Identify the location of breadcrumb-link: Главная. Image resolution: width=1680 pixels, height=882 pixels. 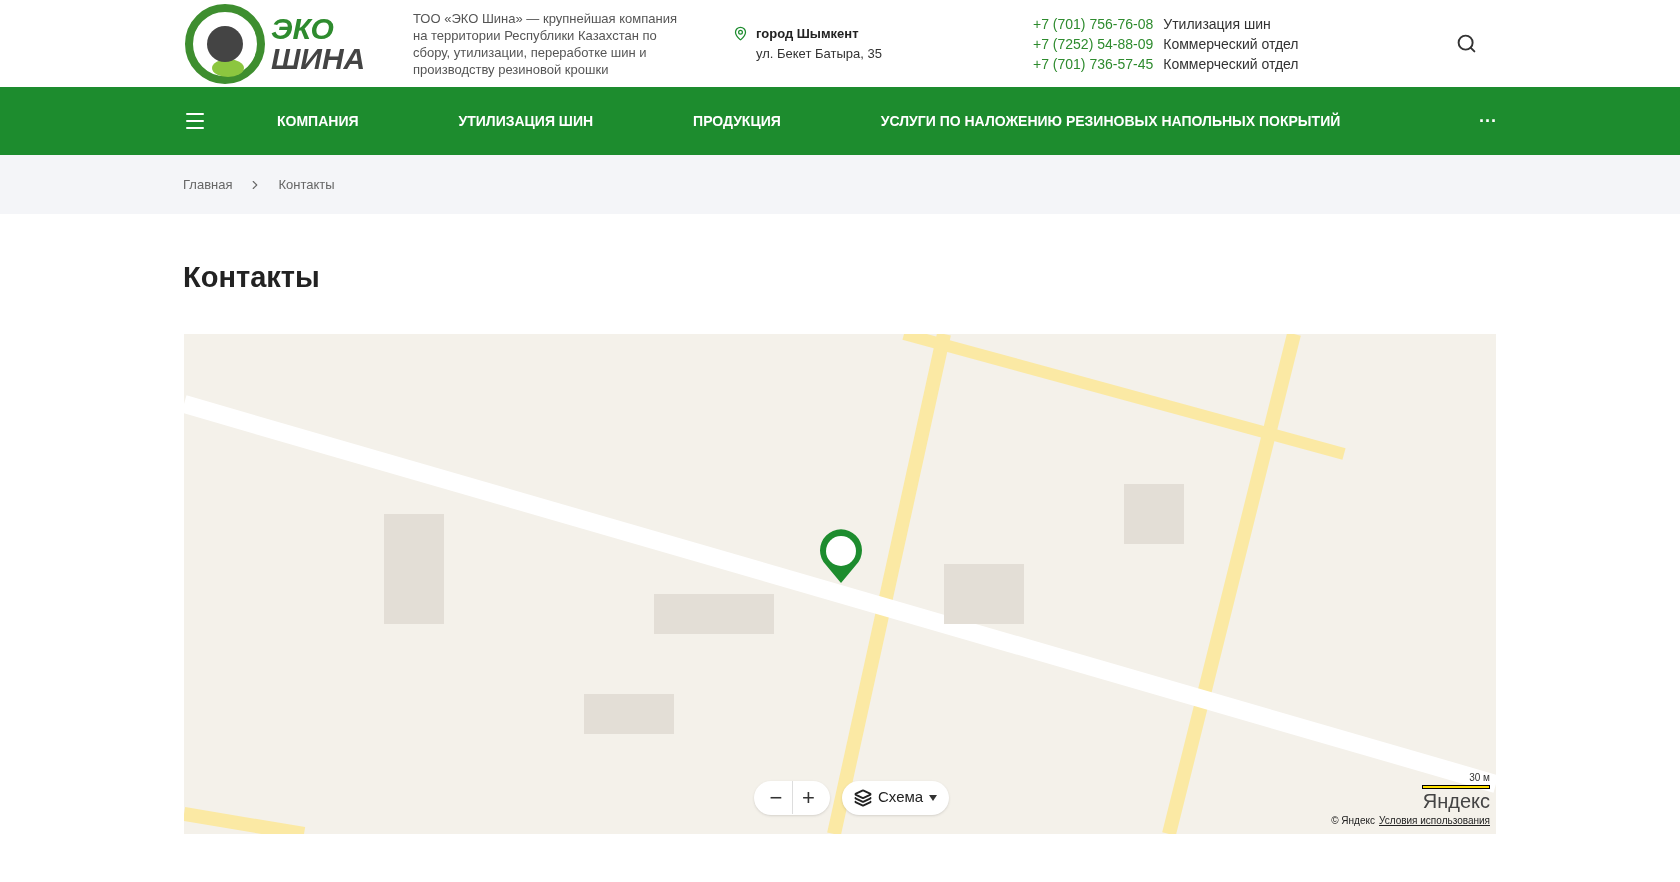
(208, 184).